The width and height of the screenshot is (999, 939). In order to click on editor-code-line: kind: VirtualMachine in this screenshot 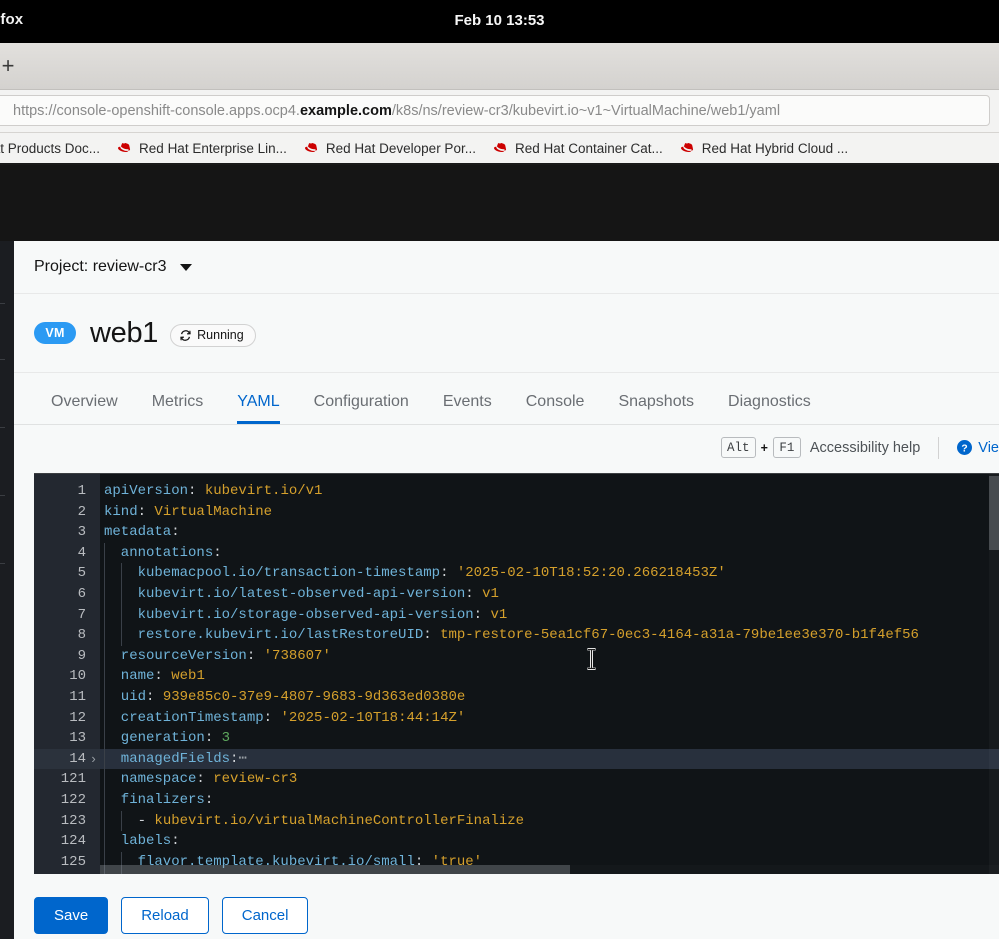, I will do `click(186, 512)`.